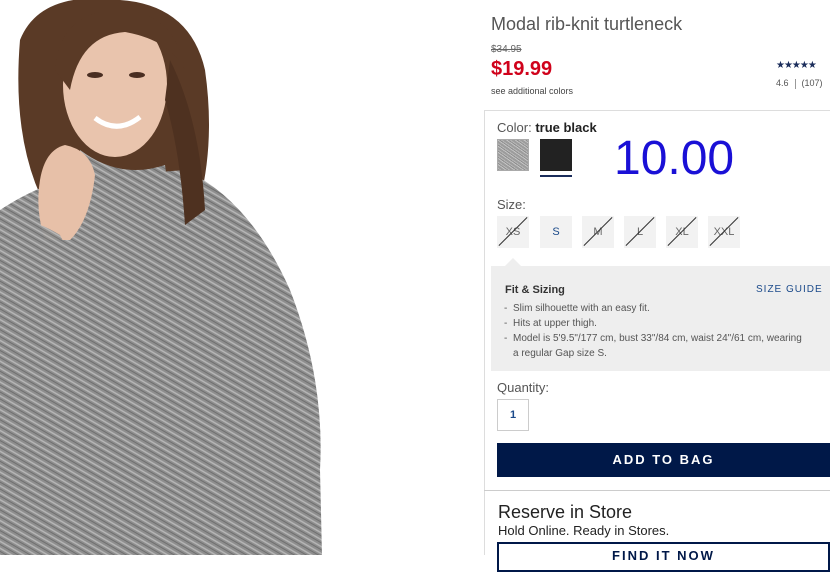 This screenshot has width=830, height=572. What do you see at coordinates (556, 232) in the screenshot?
I see `size-s-button: S` at bounding box center [556, 232].